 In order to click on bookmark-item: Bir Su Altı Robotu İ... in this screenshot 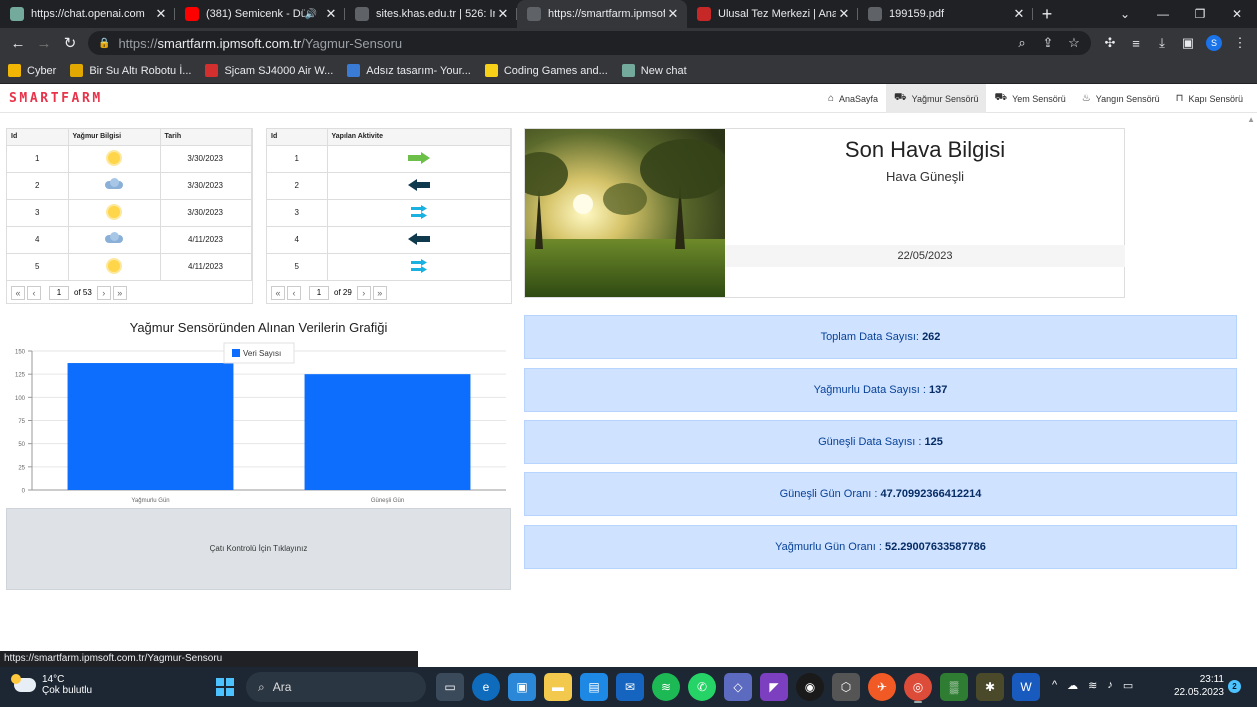, I will do `click(130, 70)`.